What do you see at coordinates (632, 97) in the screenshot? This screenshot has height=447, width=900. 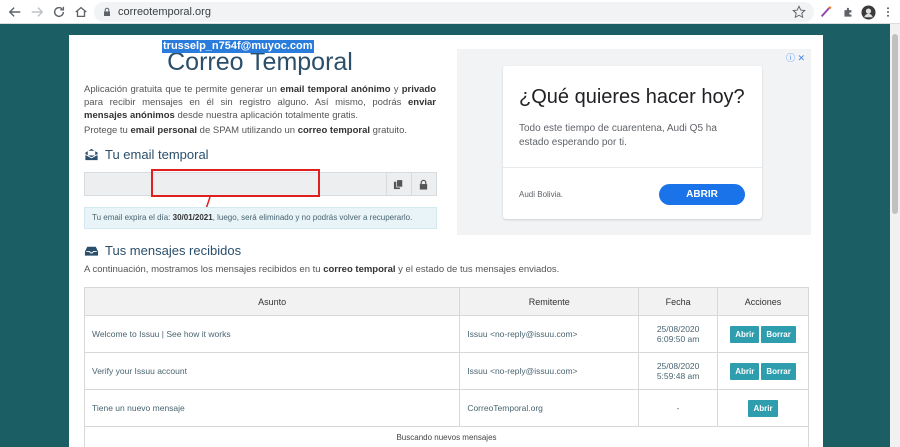 I see `ad-headline: ¿Qué quieres hacer hoy?` at bounding box center [632, 97].